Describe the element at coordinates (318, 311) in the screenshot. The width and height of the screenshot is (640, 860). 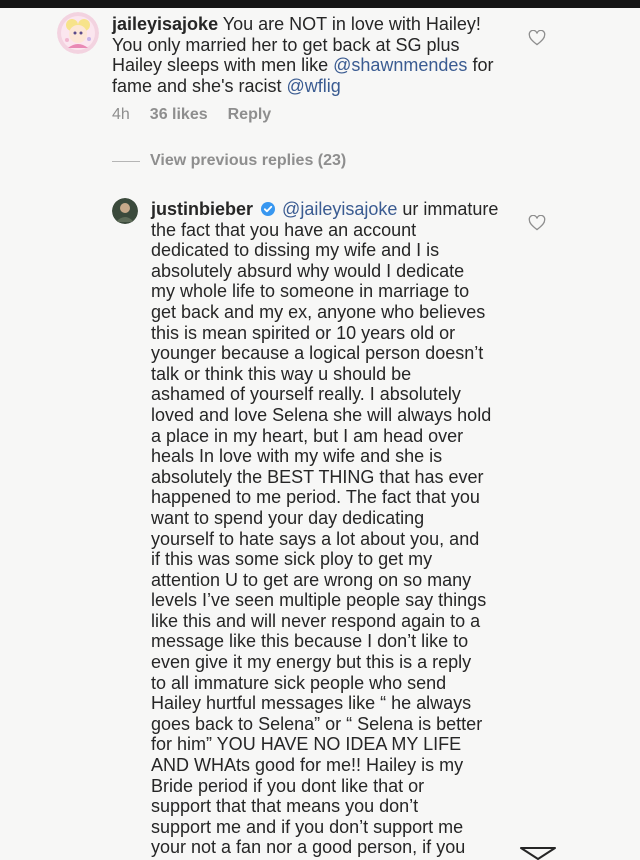
I see `reply-line: get back and my ex, anyone who believes` at that location.